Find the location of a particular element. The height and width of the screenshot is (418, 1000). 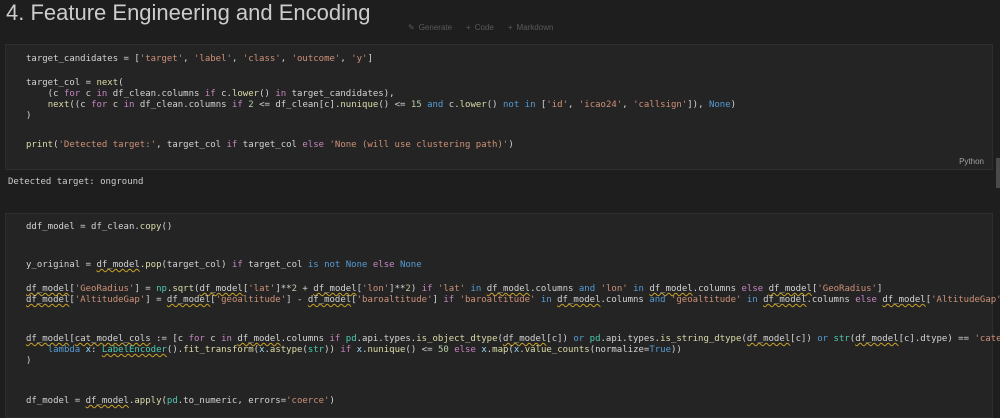

scrollbar-thumb is located at coordinates (998, 173).